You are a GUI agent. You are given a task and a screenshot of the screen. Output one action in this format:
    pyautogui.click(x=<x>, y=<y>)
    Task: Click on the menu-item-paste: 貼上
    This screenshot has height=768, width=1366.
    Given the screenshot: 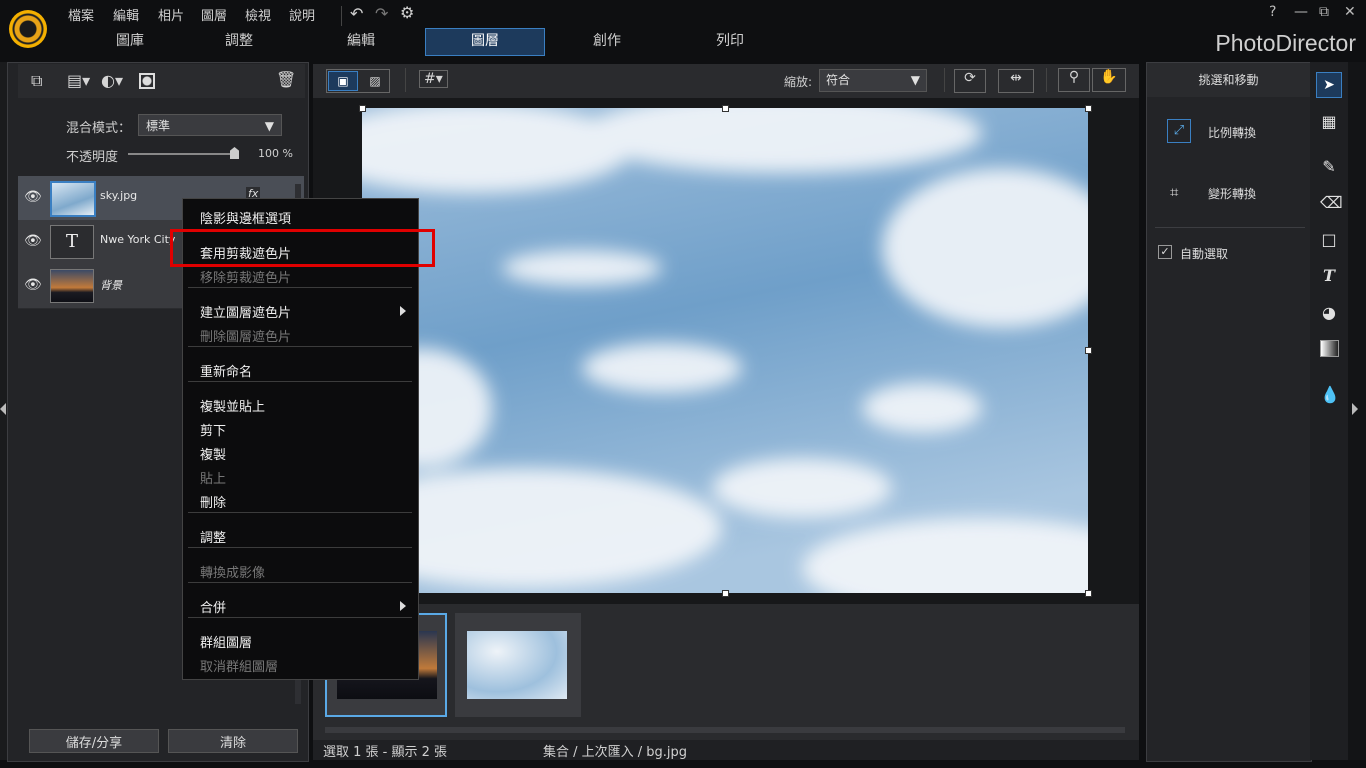 What is the action you would take?
    pyautogui.click(x=213, y=477)
    